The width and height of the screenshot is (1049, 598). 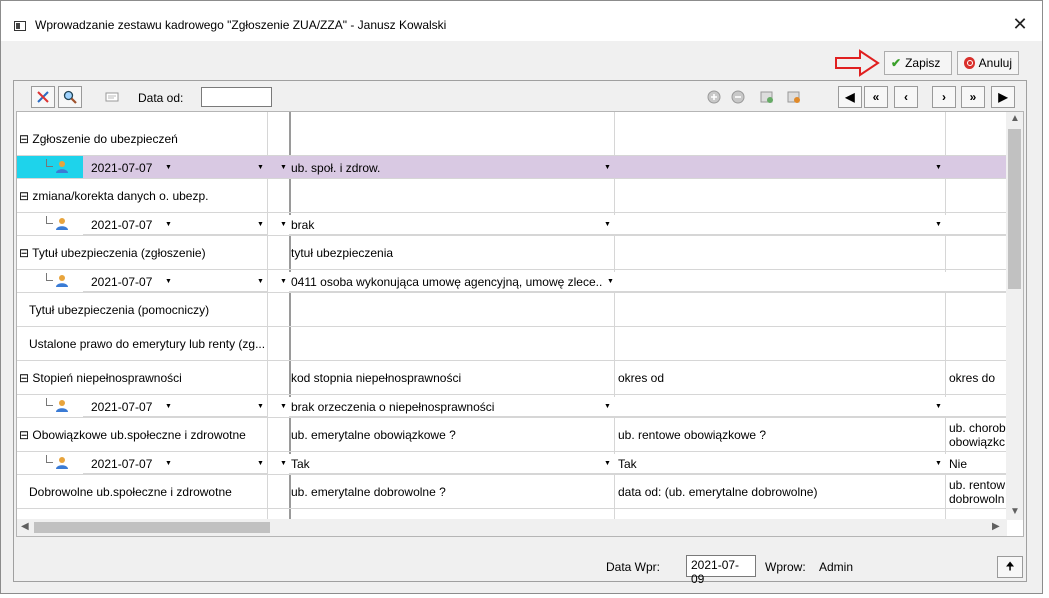 I want to click on scroll-up-icon: ▲, so click(x=1015, y=118).